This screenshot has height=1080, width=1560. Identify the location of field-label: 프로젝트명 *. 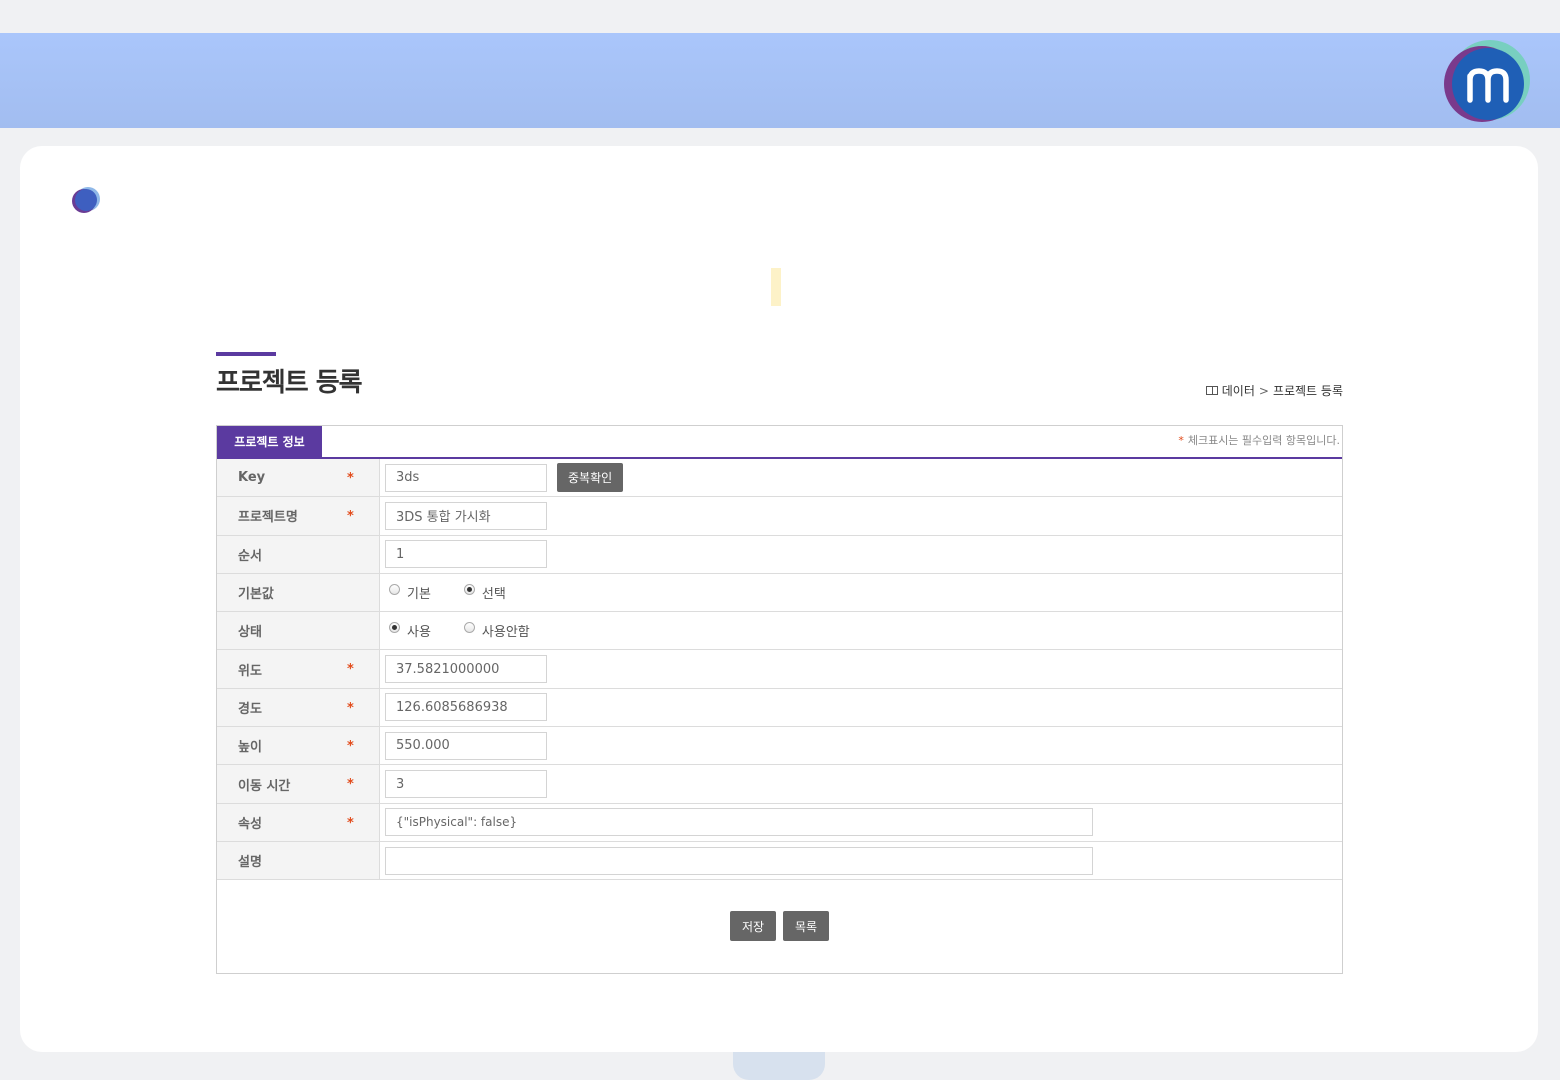
(298, 516).